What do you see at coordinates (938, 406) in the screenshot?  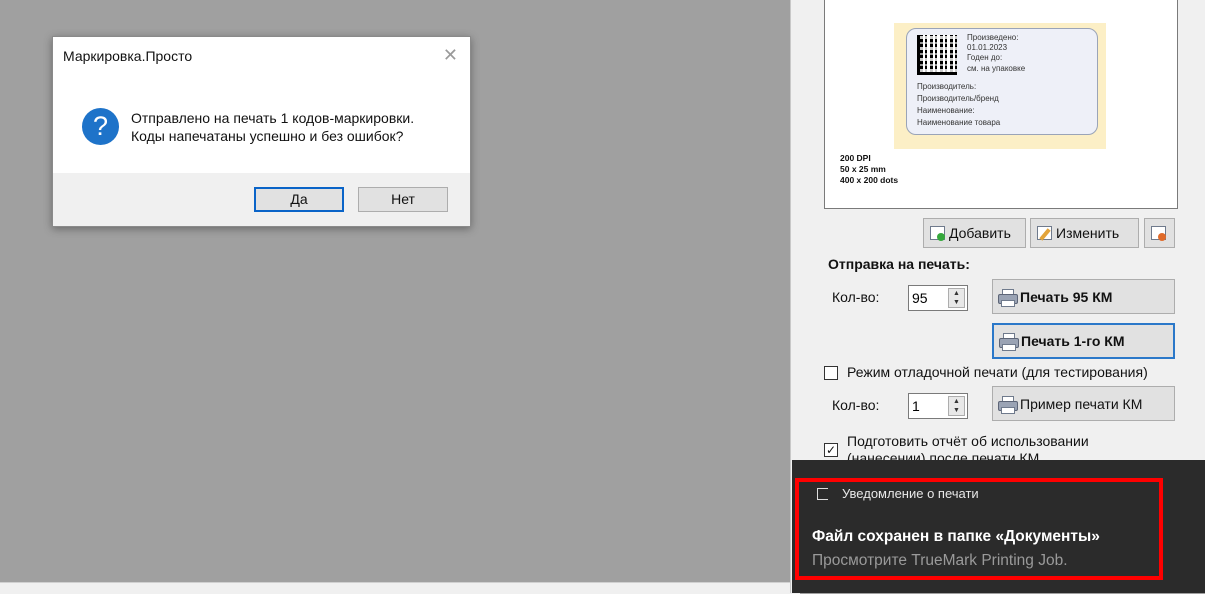 I see `debug-qty-stepper: 1 ▲ ▼` at bounding box center [938, 406].